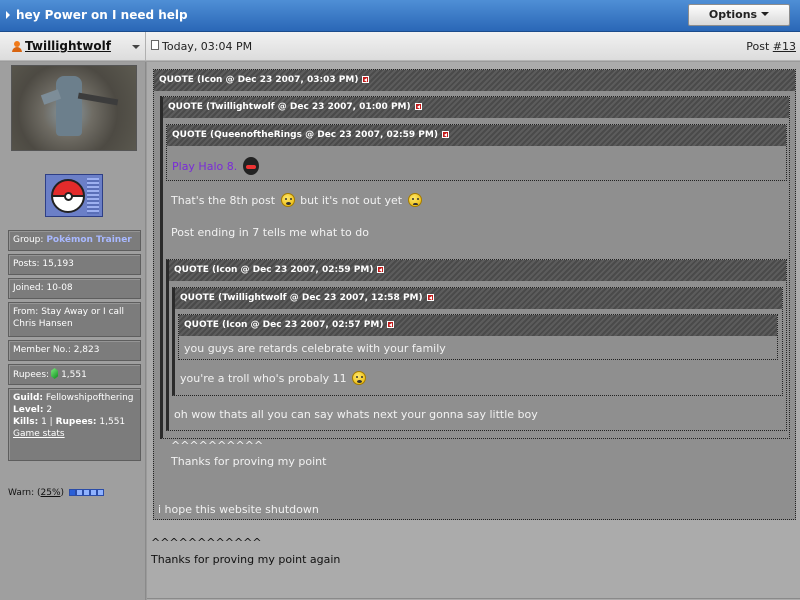  Describe the element at coordinates (31, 375) in the screenshot. I see `rupees-label: Rupees:` at that location.